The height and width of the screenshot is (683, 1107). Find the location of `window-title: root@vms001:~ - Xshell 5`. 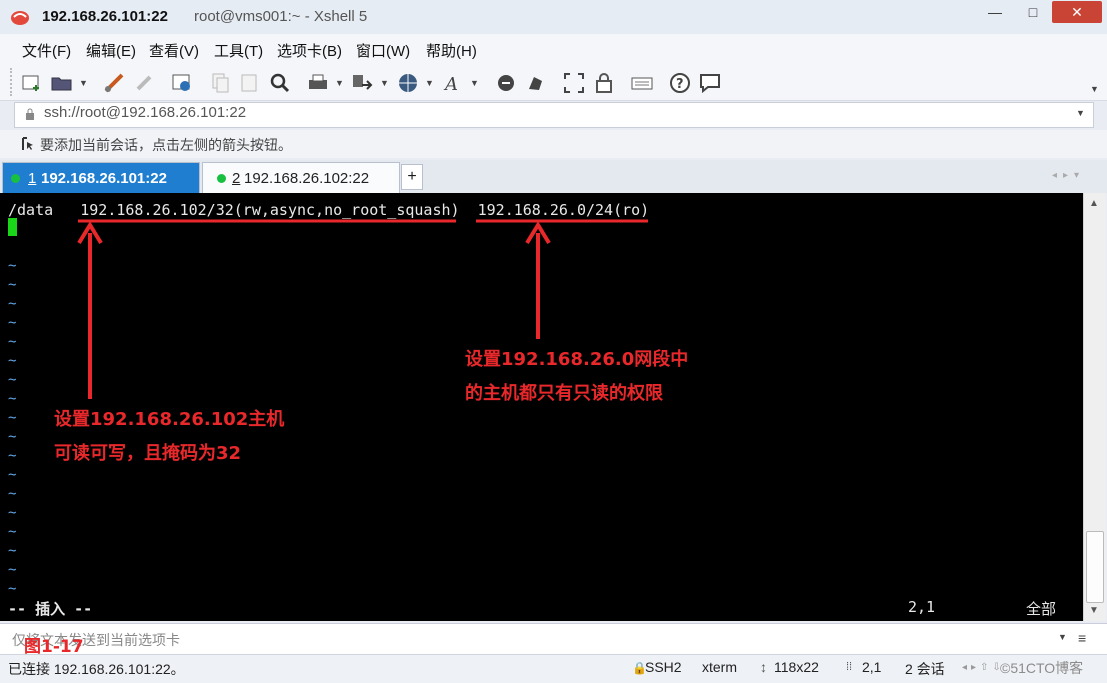

window-title: root@vms001:~ - Xshell 5 is located at coordinates (281, 16).